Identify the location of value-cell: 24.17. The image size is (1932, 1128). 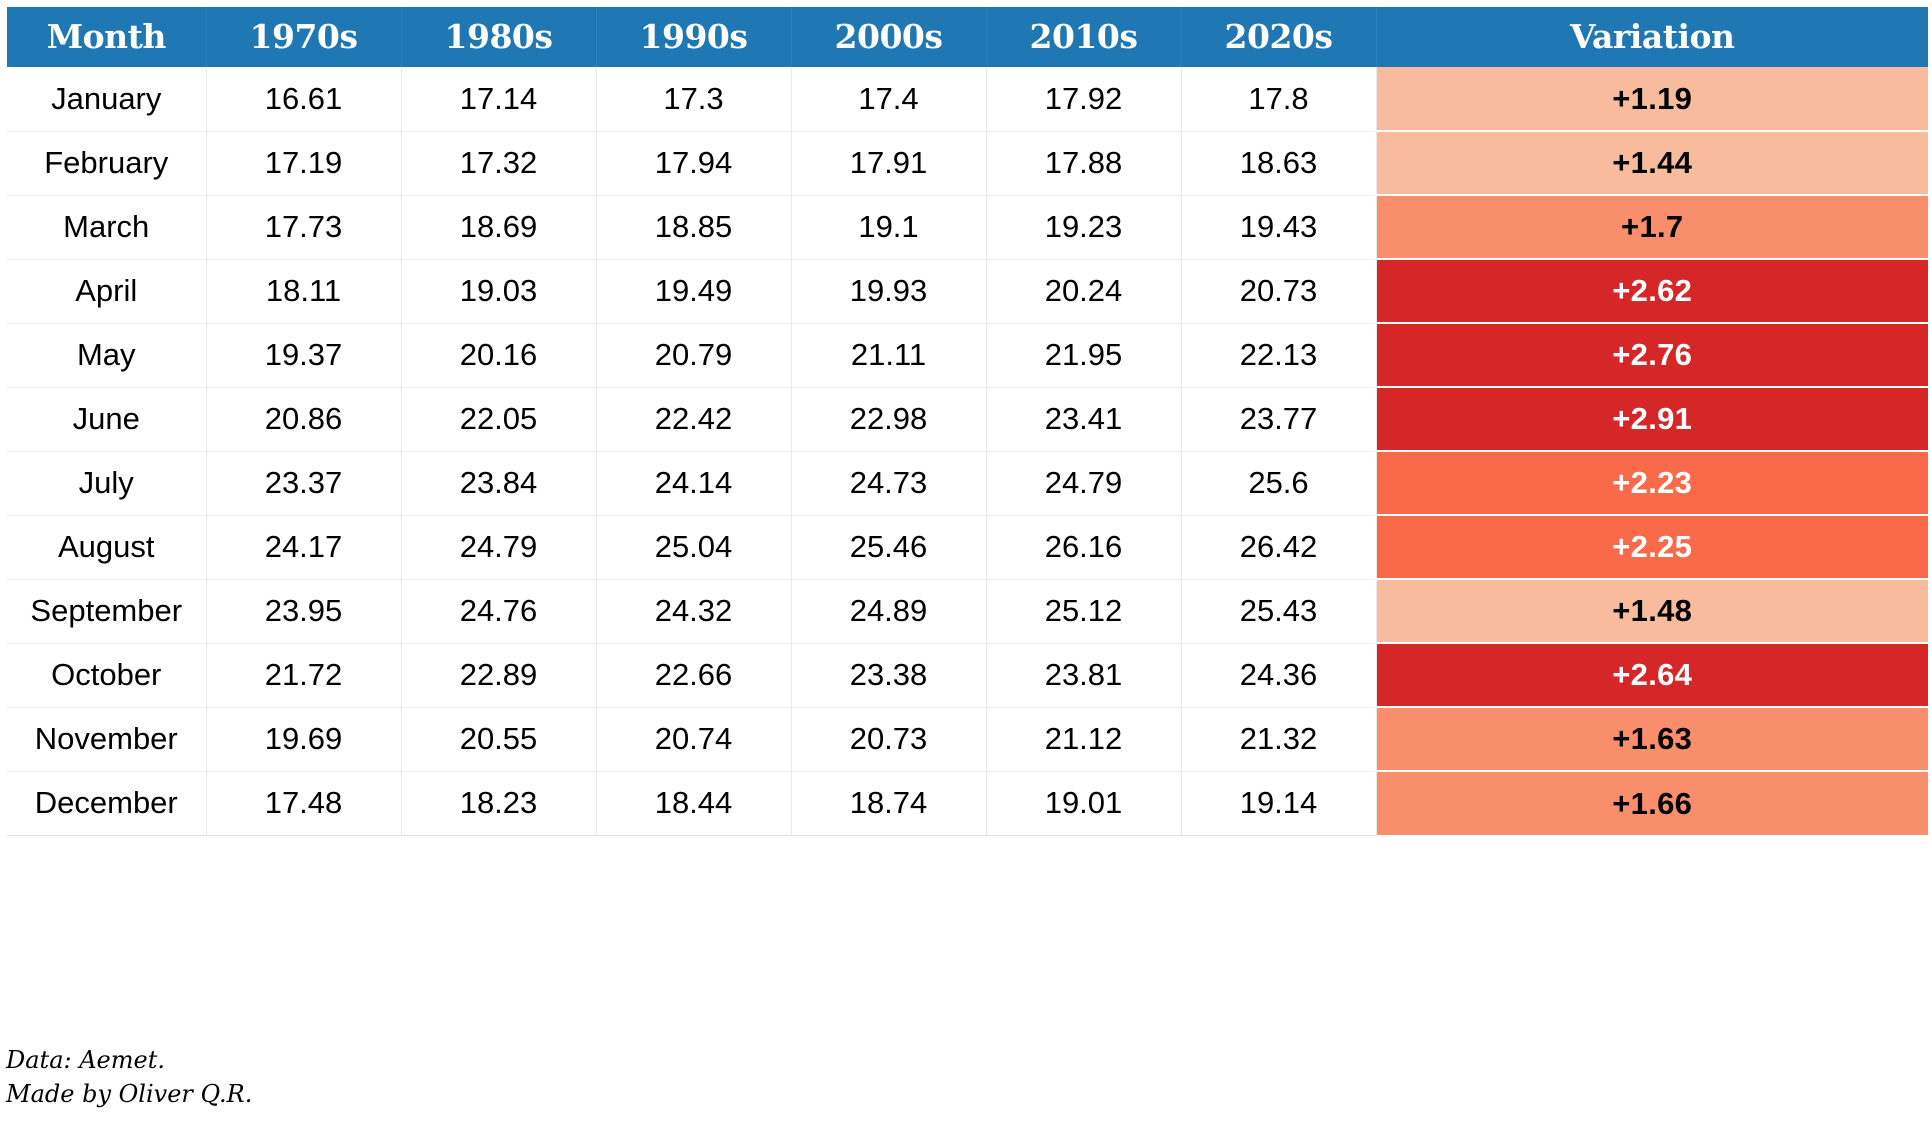
(304, 547).